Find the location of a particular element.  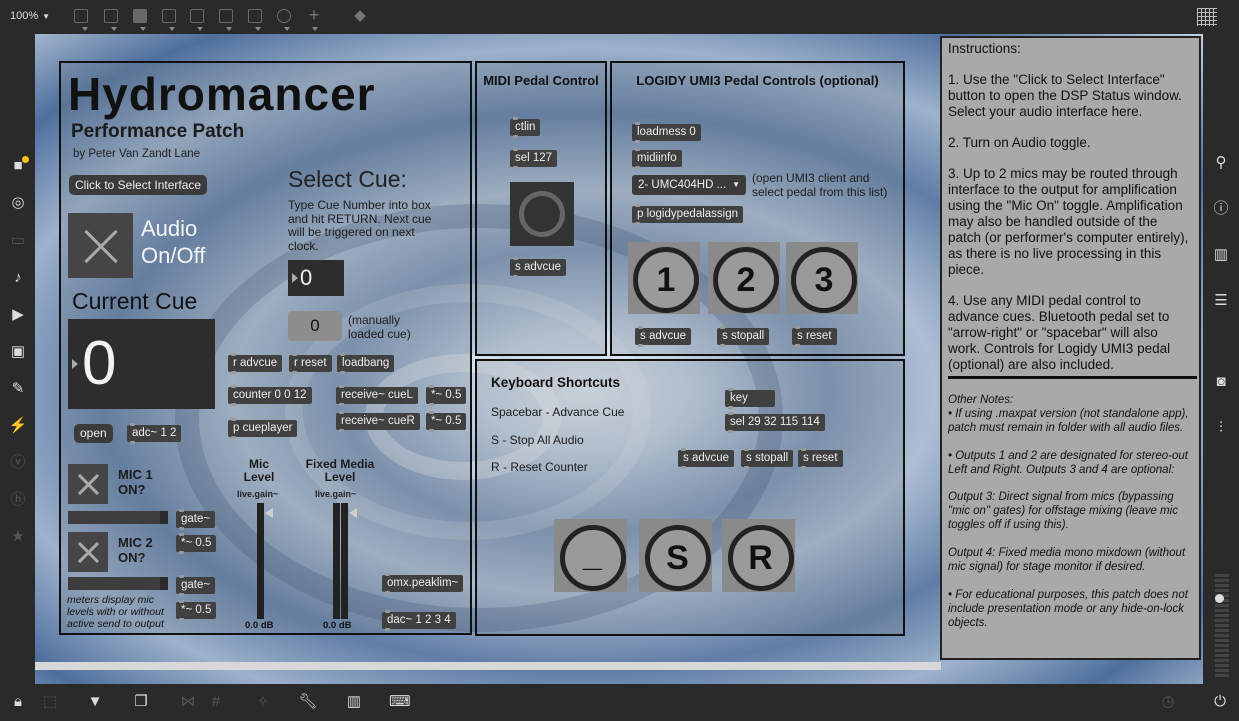

plug-icon: ⚡ is located at coordinates (18, 426).